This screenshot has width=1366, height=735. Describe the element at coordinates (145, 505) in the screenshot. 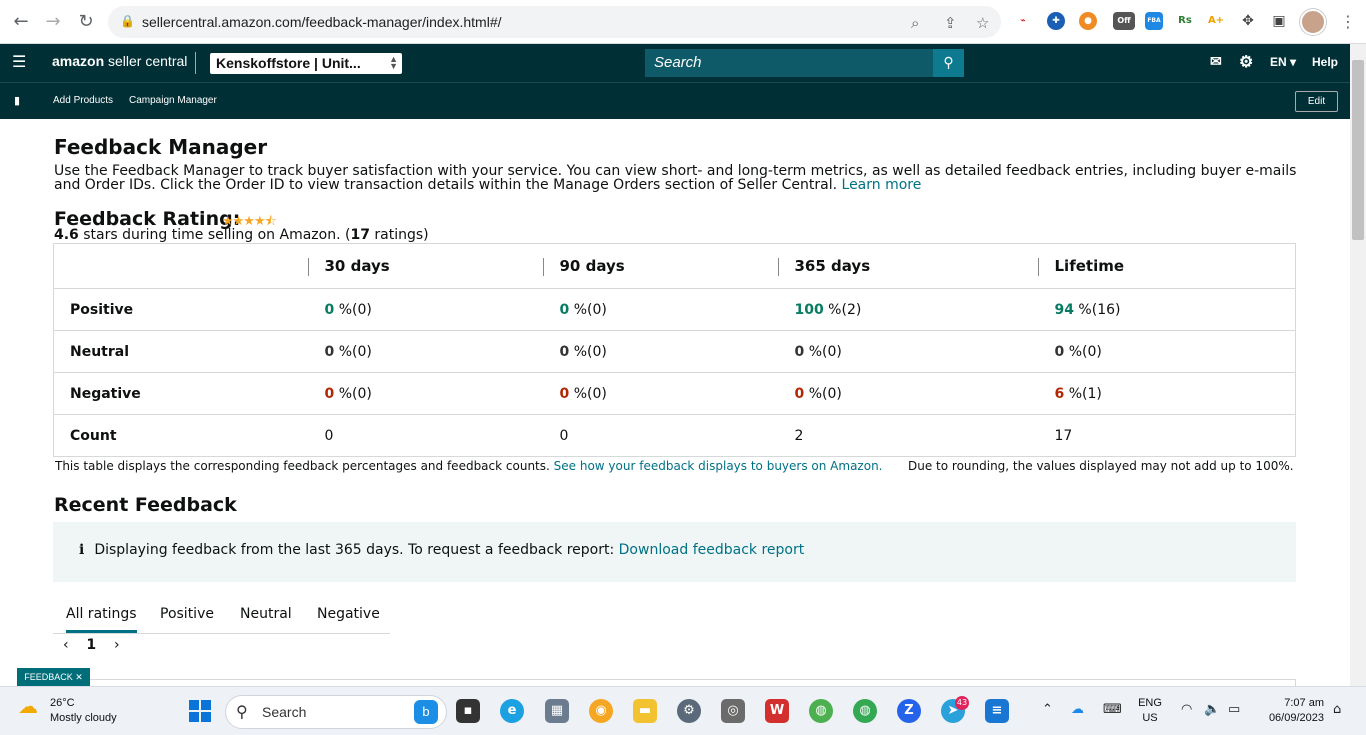

I see `recent-feedback-title: Recent Feedback` at that location.